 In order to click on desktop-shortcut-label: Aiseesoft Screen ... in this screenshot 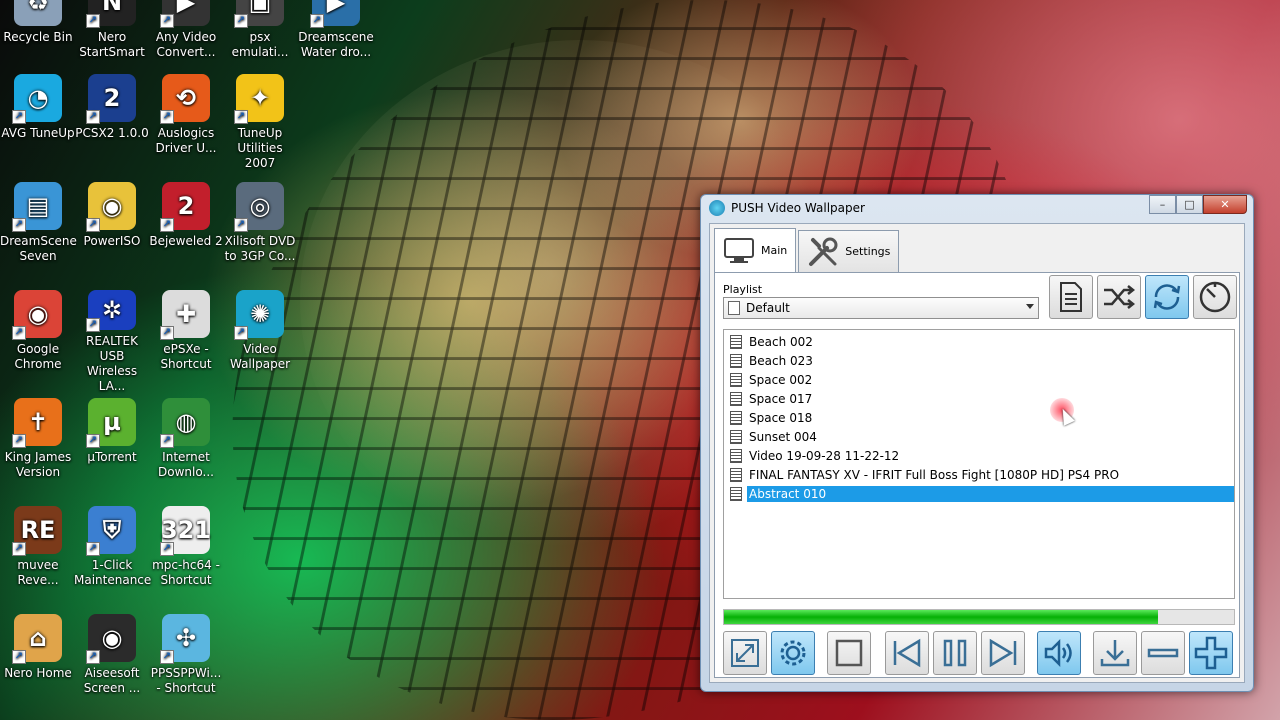, I will do `click(112, 680)`.